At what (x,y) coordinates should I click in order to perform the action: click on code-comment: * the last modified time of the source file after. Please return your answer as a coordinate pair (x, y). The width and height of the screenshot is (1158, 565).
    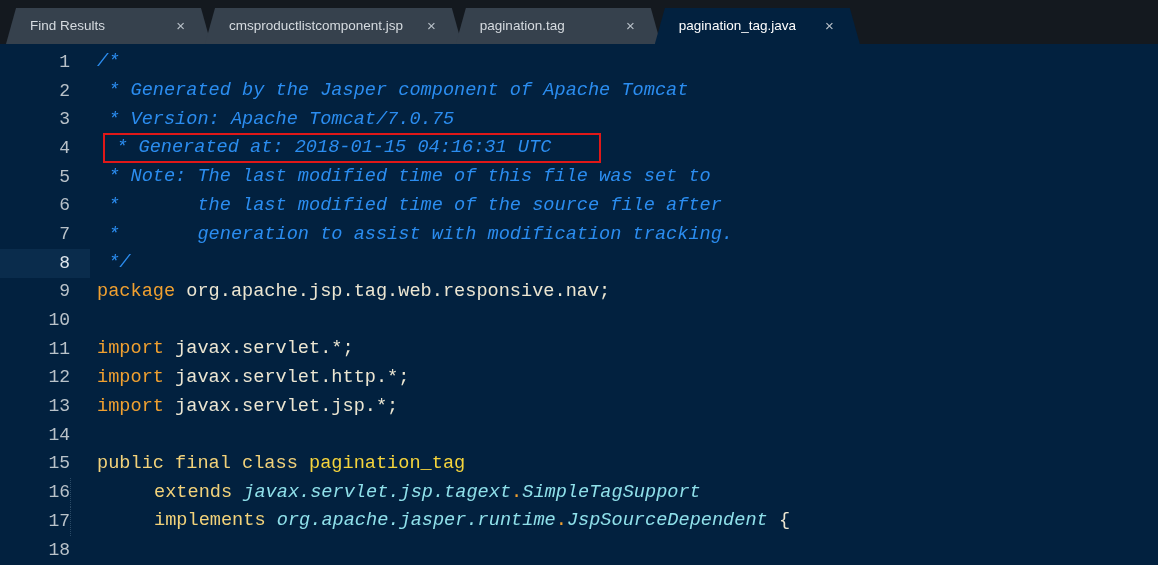
    Looking at the image, I should click on (414, 205).